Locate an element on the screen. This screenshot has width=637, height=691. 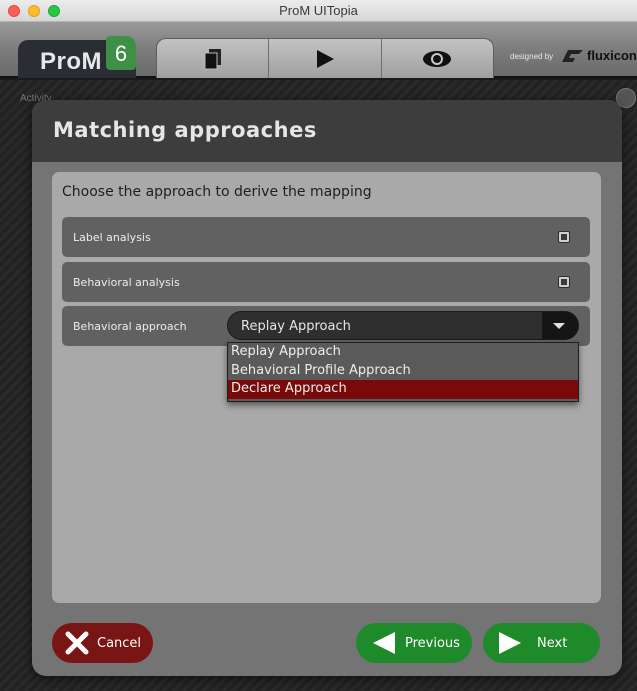
approach-select: Replay Approach is located at coordinates (403, 325).